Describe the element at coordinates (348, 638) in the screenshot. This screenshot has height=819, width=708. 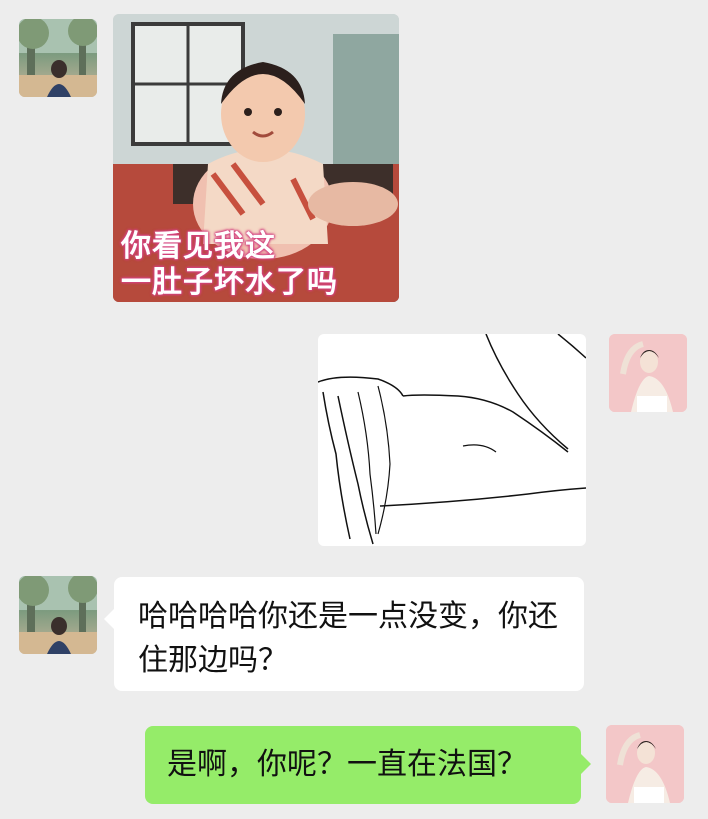
I see `incoming-message-text: 哈哈哈哈你还是一点没变，你还住那边吗？` at that location.